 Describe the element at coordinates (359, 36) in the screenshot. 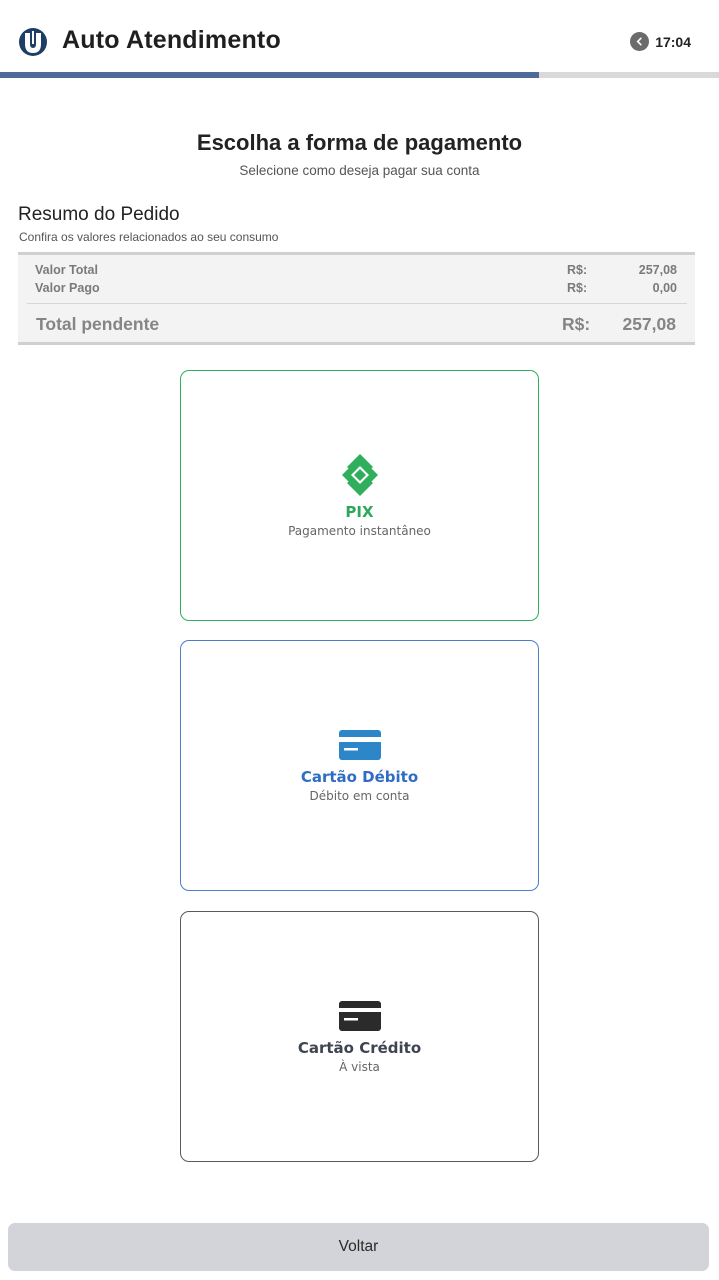

I see `app-header: Auto Atendimento 17:04` at that location.